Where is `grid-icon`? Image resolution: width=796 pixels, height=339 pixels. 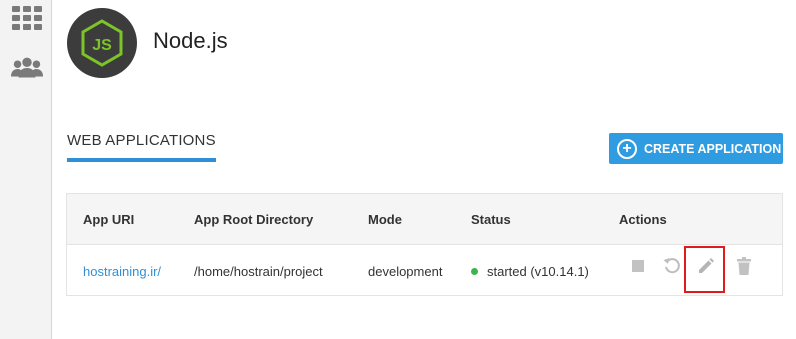 grid-icon is located at coordinates (27, 18).